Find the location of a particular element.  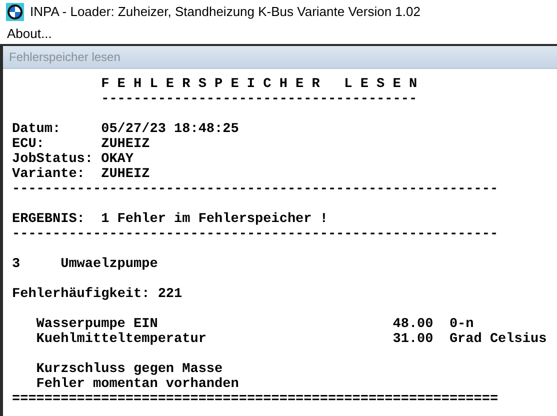

measure-name: Wasserpumpe EIN is located at coordinates (97, 324).